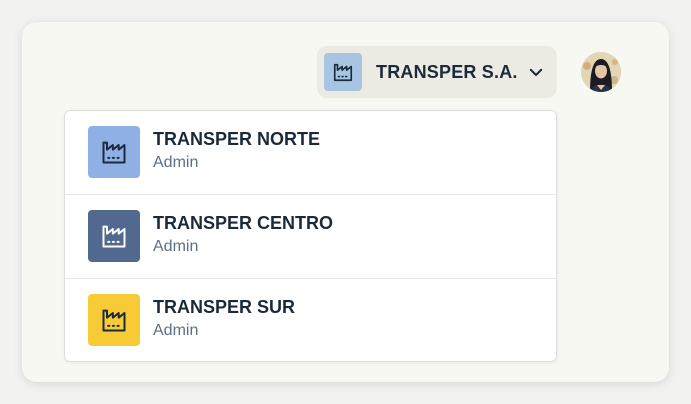 Image resolution: width=691 pixels, height=404 pixels. Describe the element at coordinates (536, 72) in the screenshot. I see `chevron-down-icon` at that location.